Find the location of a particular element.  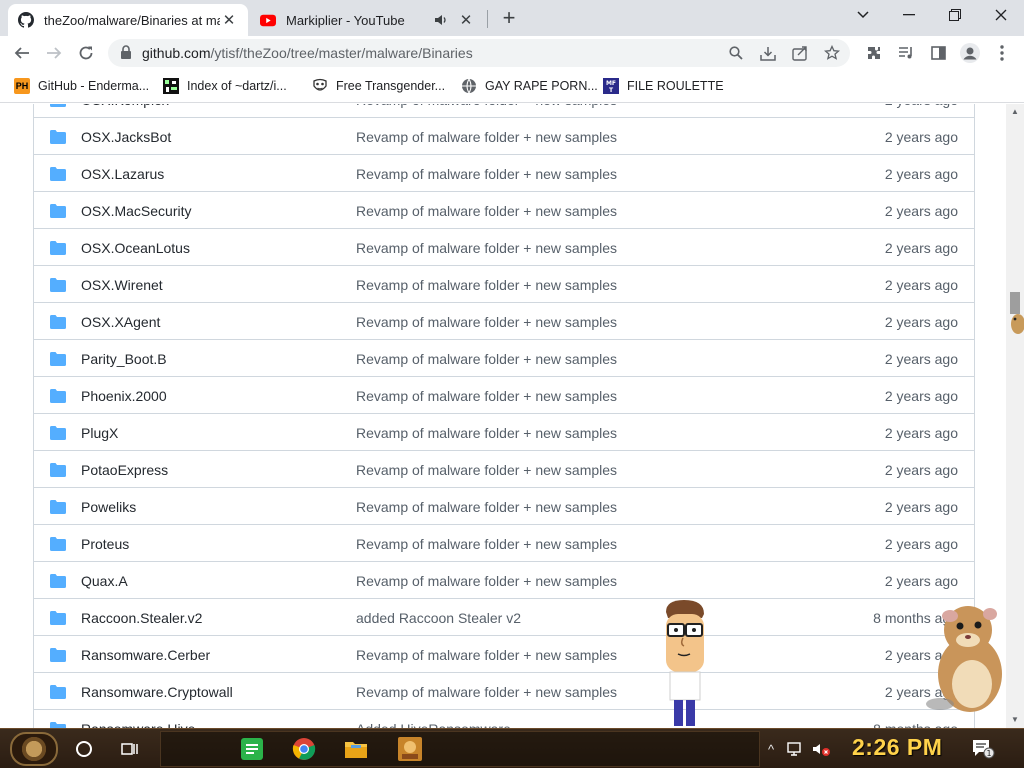

share-icon is located at coordinates (800, 53).